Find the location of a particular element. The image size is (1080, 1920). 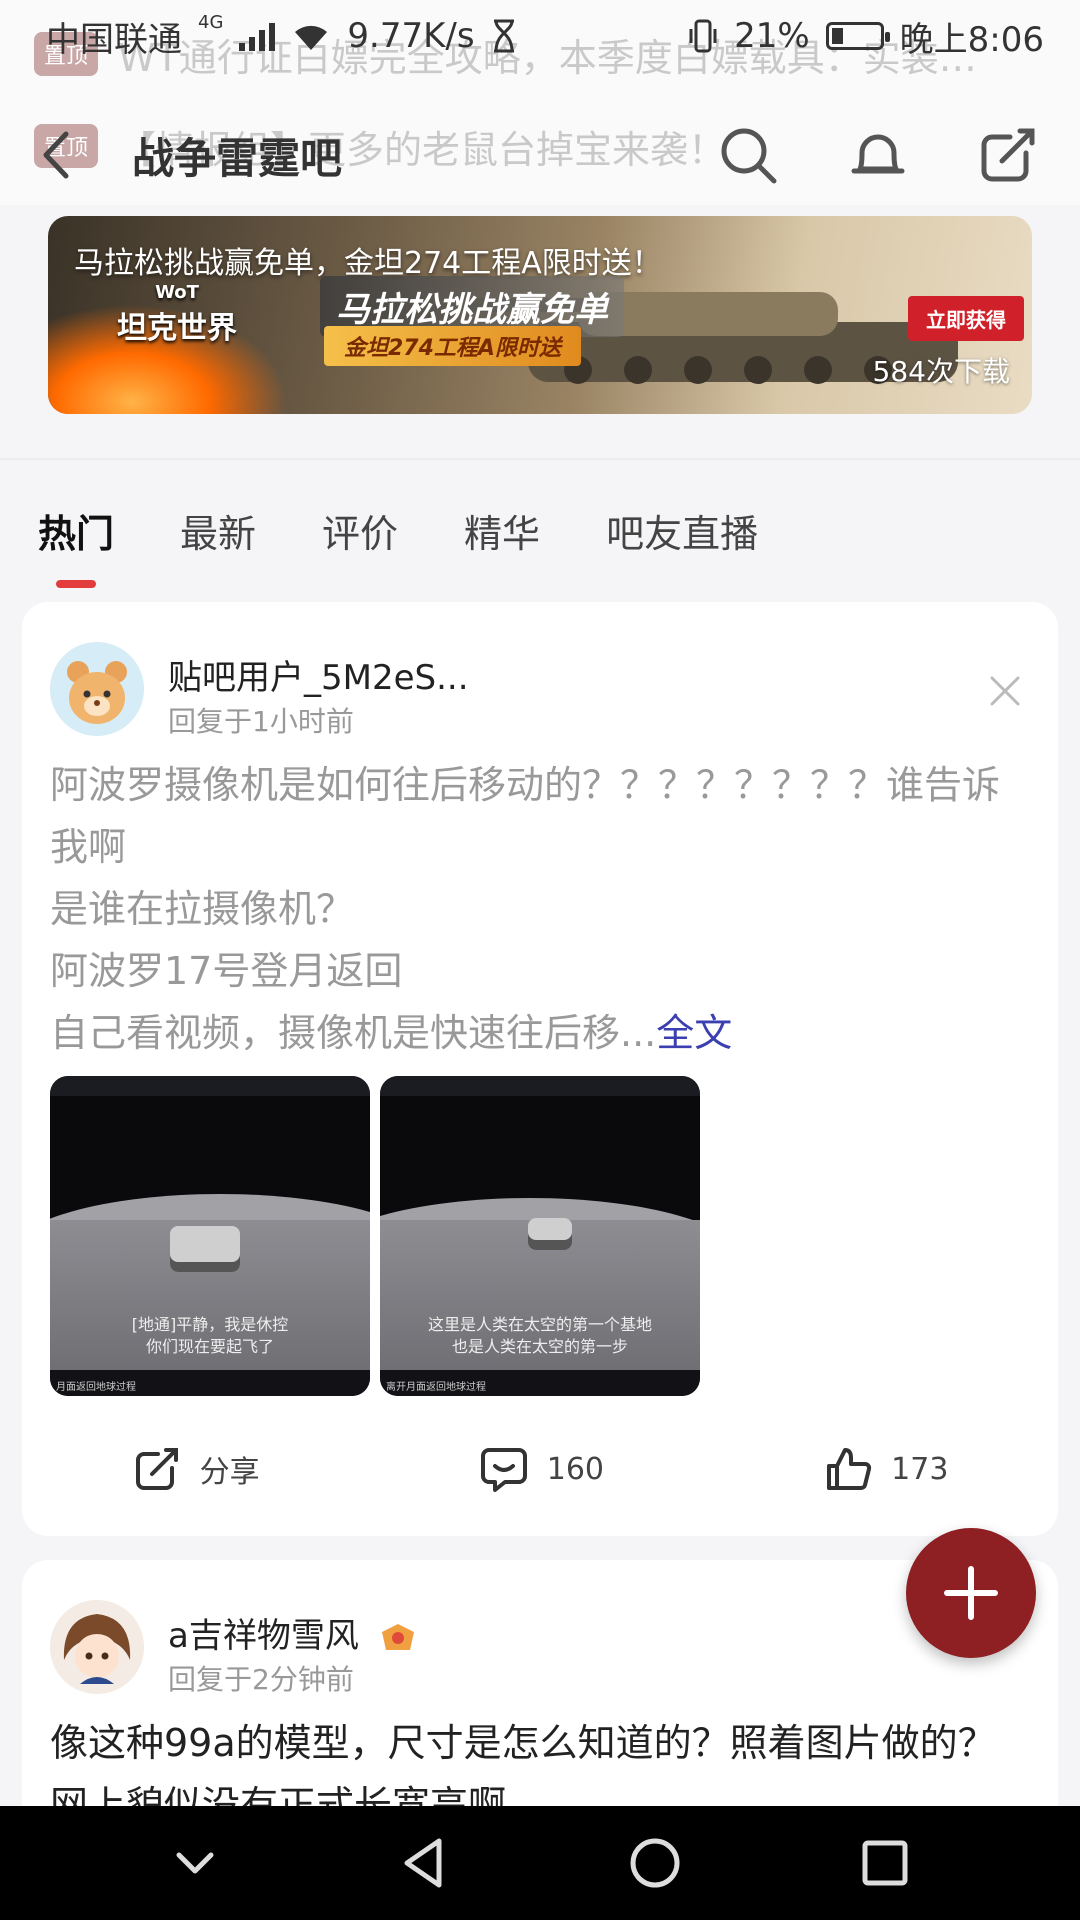

bell-icon is located at coordinates (878, 155).